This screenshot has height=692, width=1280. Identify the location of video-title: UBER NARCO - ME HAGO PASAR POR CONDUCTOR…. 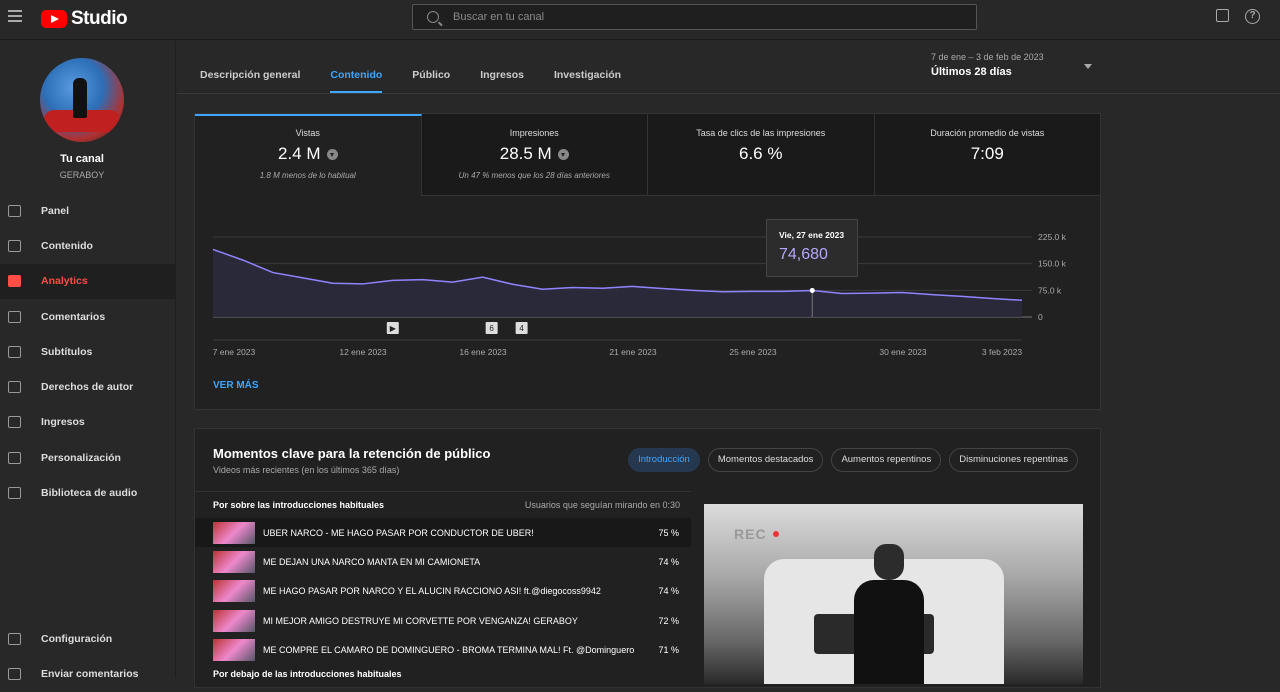
(398, 532).